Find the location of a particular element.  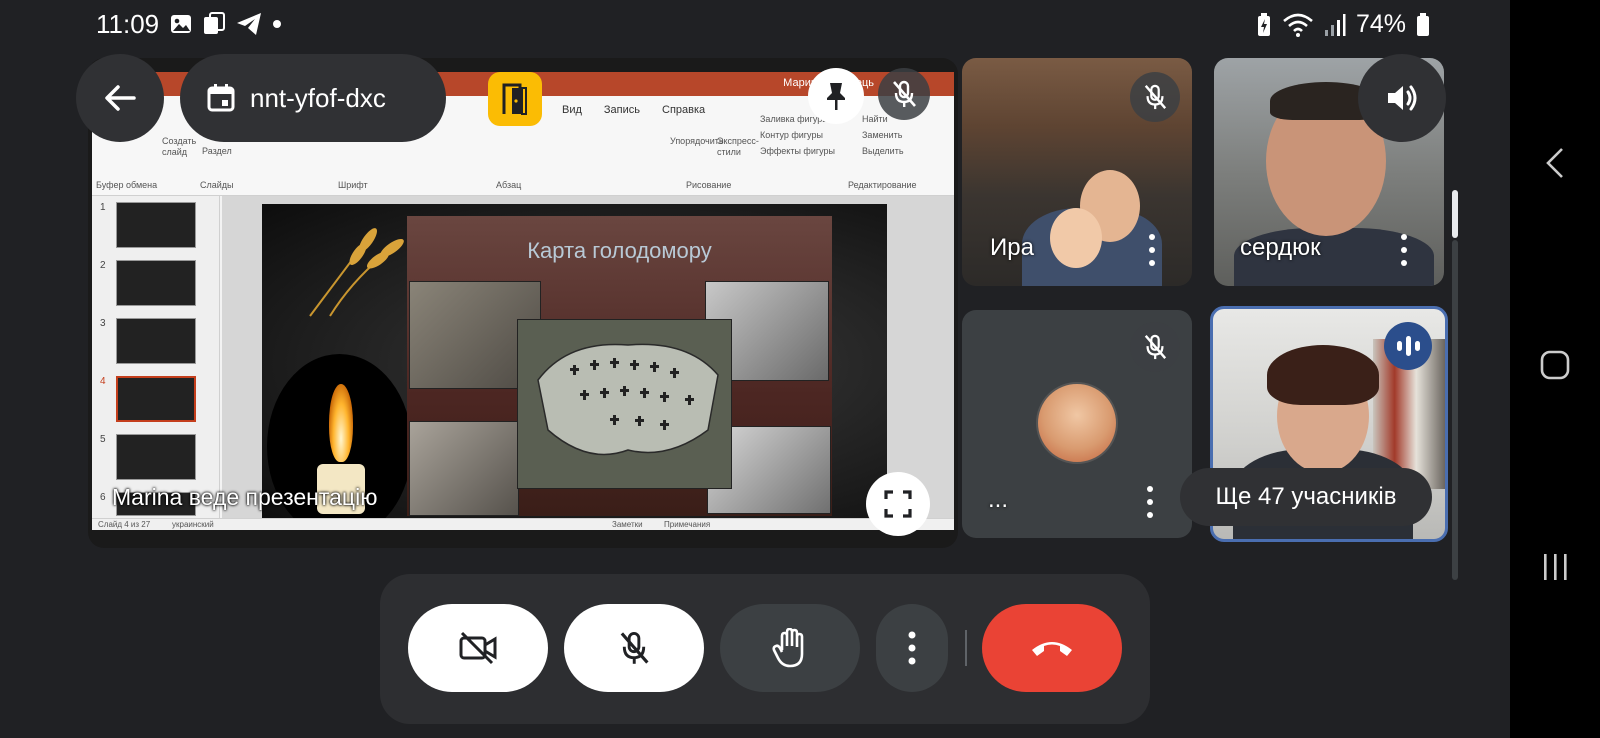

participant-video-hair is located at coordinates (1323, 375).